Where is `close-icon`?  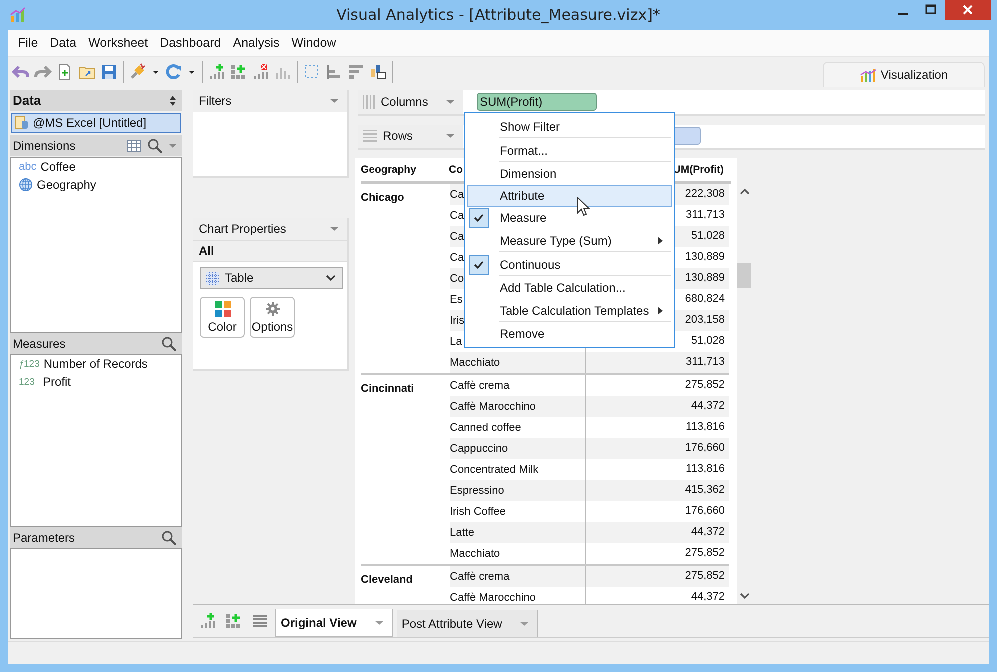 close-icon is located at coordinates (968, 10).